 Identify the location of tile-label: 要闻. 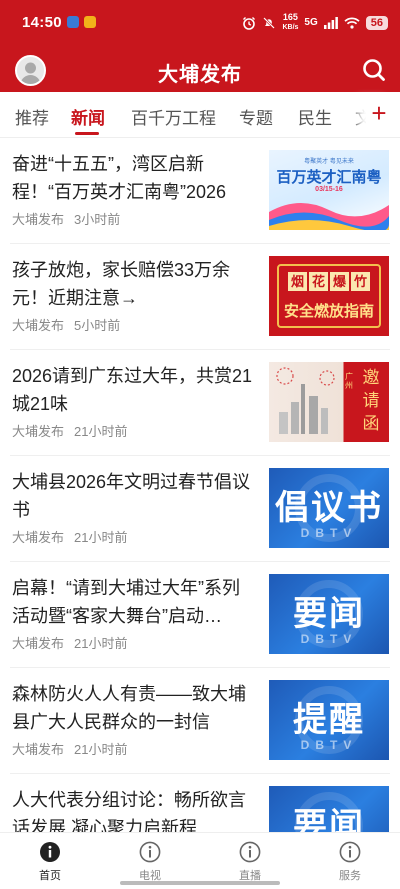
(329, 614).